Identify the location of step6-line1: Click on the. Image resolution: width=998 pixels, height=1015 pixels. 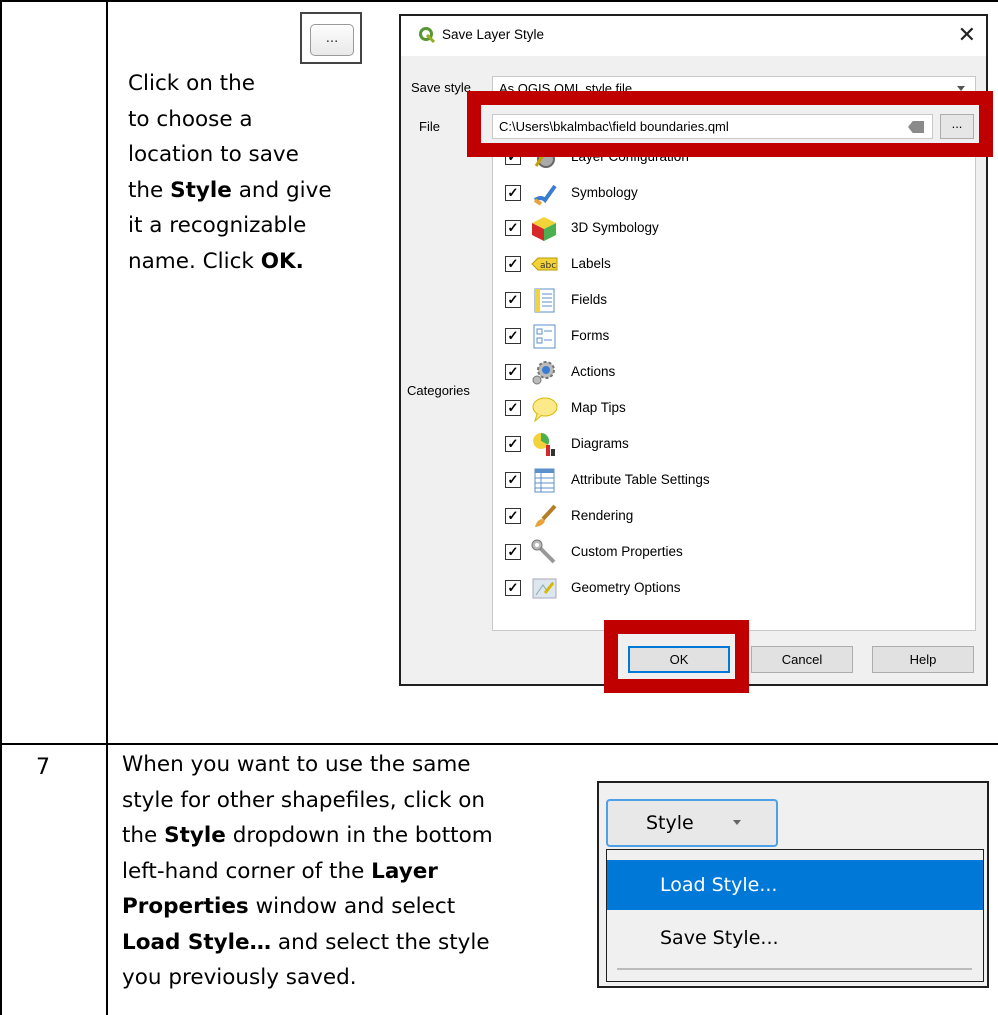
(191, 83).